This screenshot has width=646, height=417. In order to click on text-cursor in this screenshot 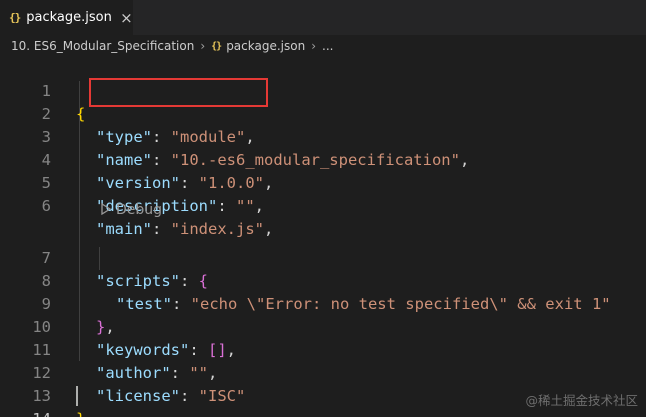, I will do `click(77, 396)`.